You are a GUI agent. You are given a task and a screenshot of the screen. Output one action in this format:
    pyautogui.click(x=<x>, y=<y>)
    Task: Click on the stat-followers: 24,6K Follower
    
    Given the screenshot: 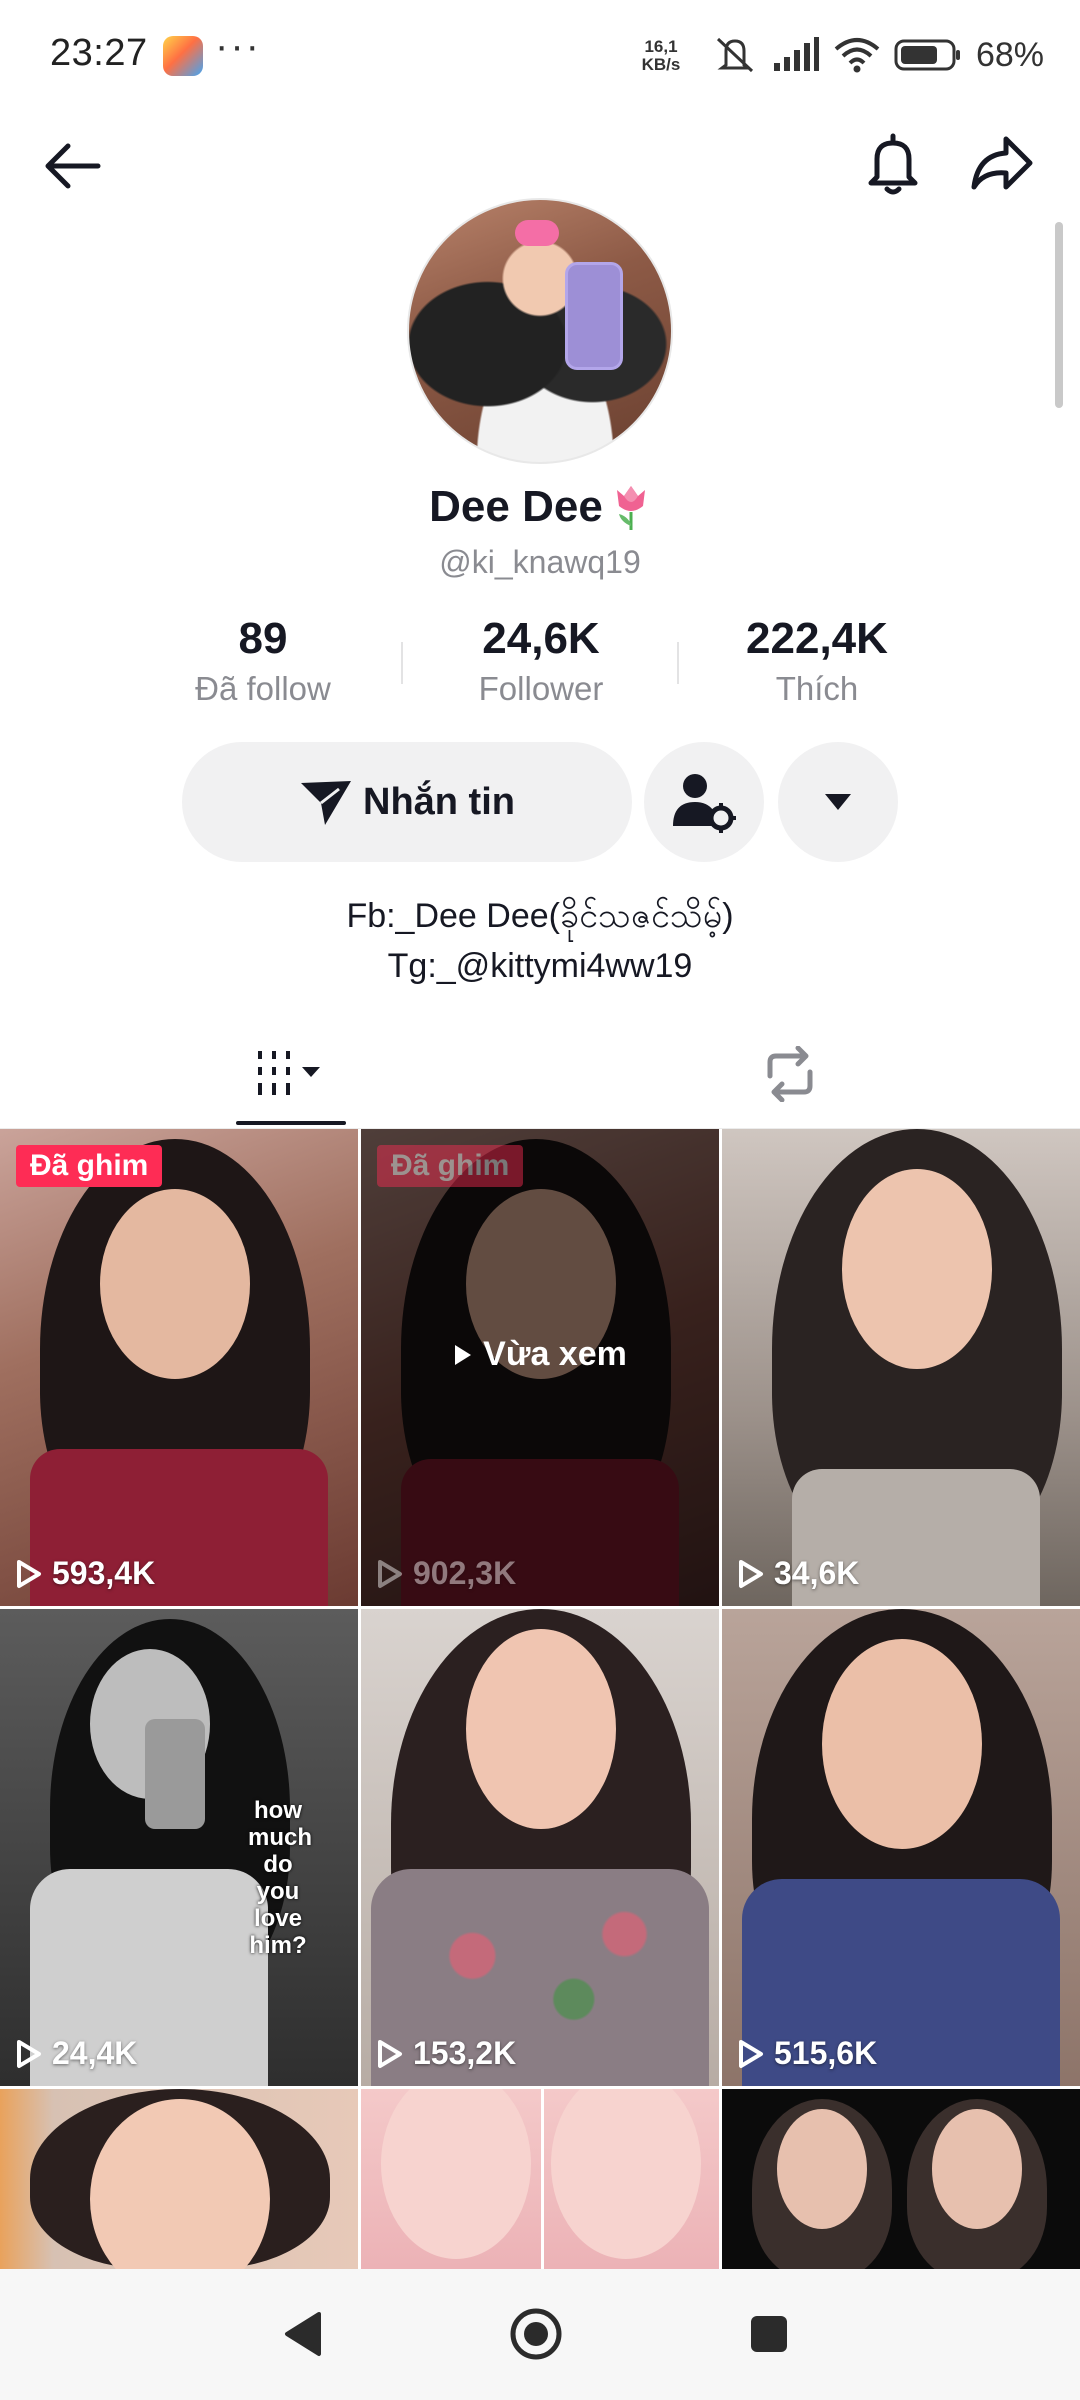 What is the action you would take?
    pyautogui.click(x=541, y=662)
    